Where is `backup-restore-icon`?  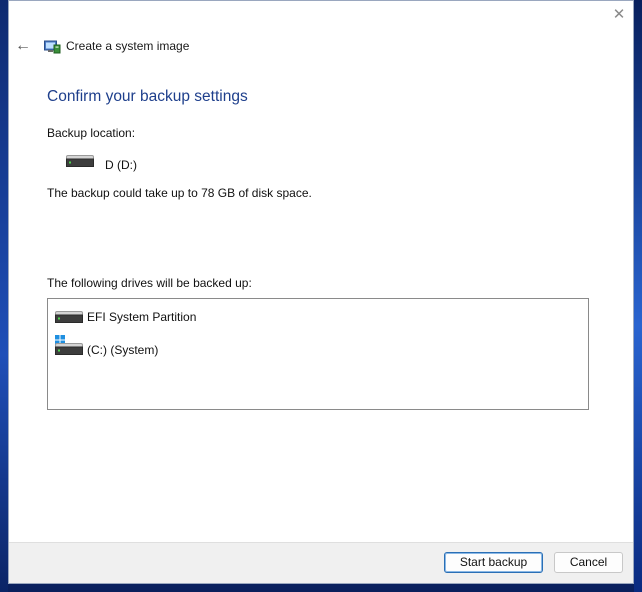
backup-restore-icon is located at coordinates (52, 47).